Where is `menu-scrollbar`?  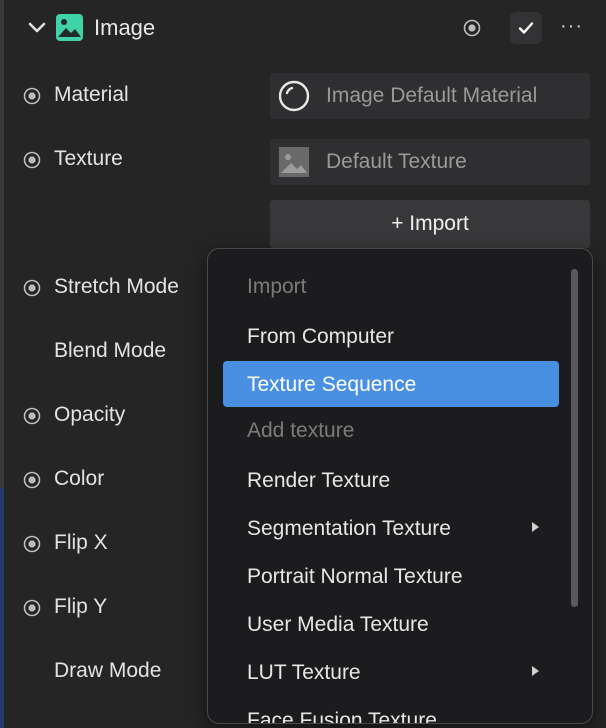
menu-scrollbar is located at coordinates (574, 438).